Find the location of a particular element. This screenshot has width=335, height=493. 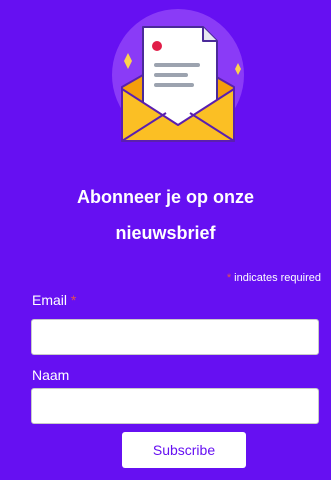

email-required-asterisk: * is located at coordinates (73, 300).